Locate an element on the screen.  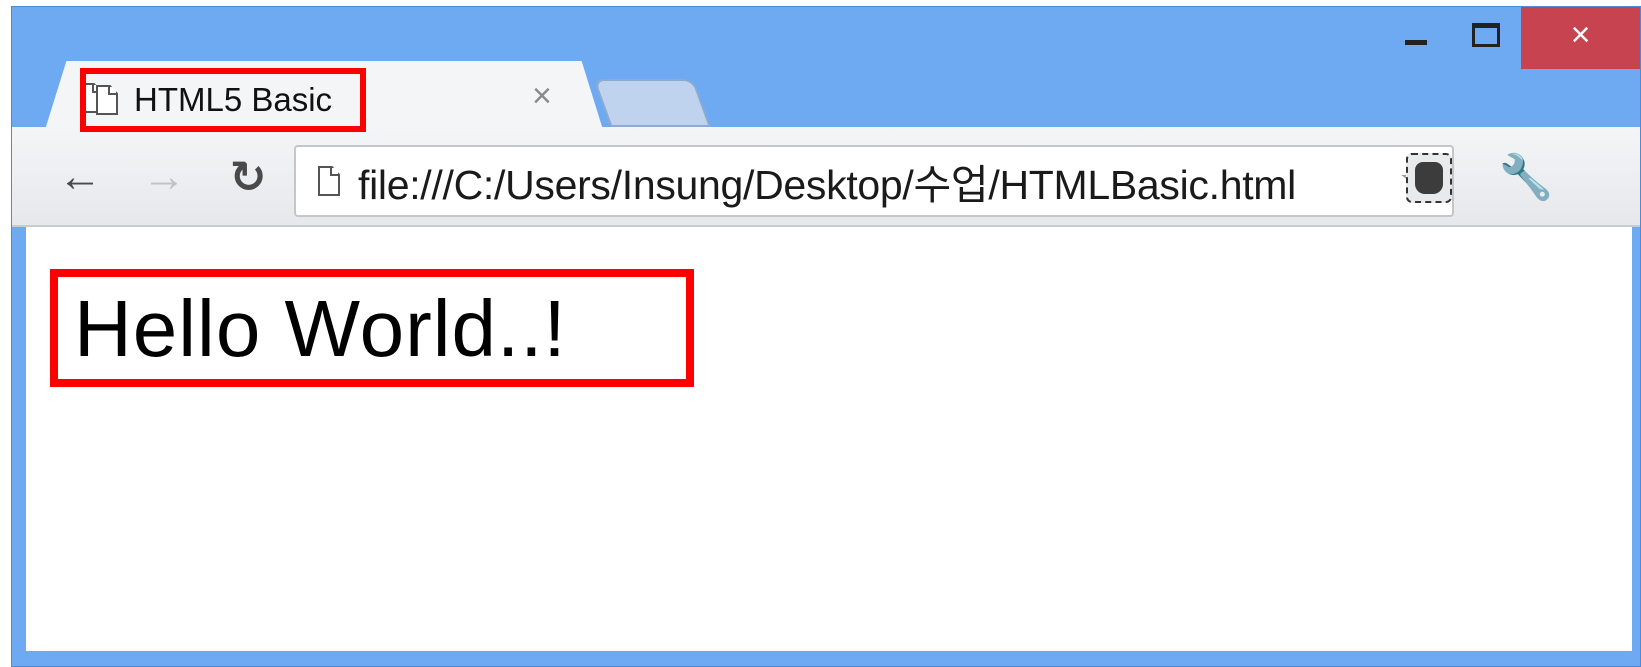
evernote-icon is located at coordinates (1429, 178).